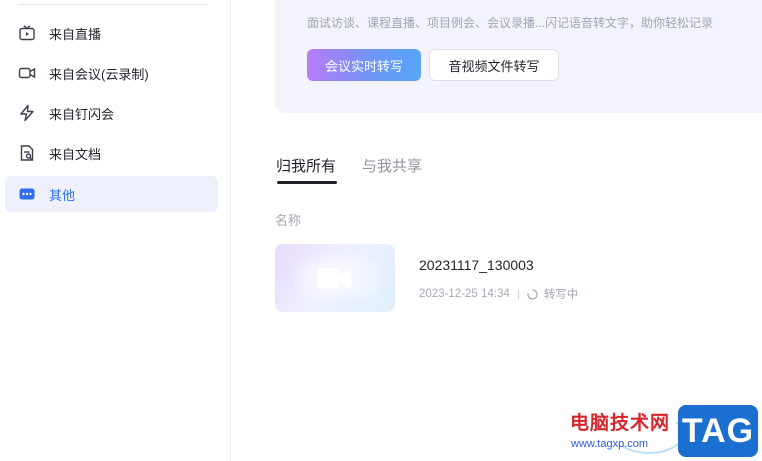  I want to click on active-tab-indicator, so click(307, 182).